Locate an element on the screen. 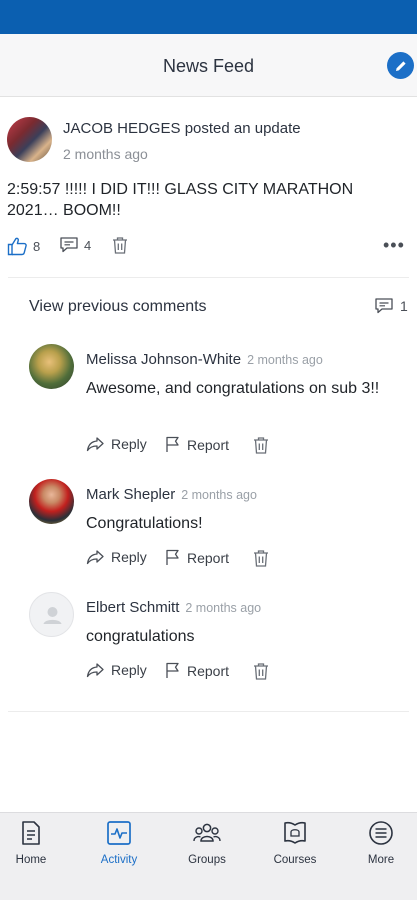  commenter-avatar-placeholder is located at coordinates (51, 614).